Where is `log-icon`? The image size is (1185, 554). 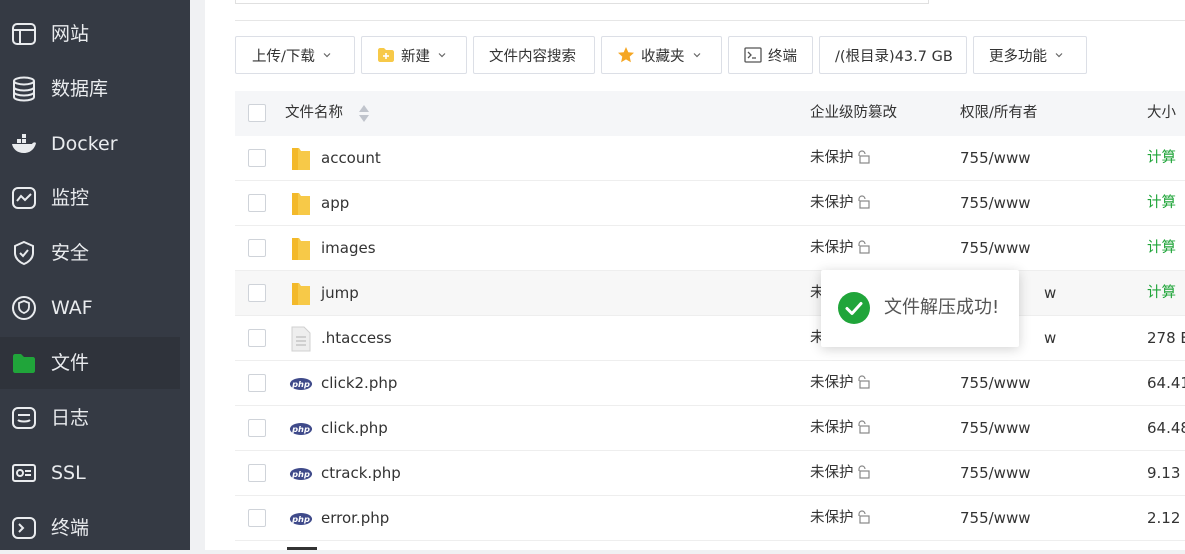
log-icon is located at coordinates (24, 418).